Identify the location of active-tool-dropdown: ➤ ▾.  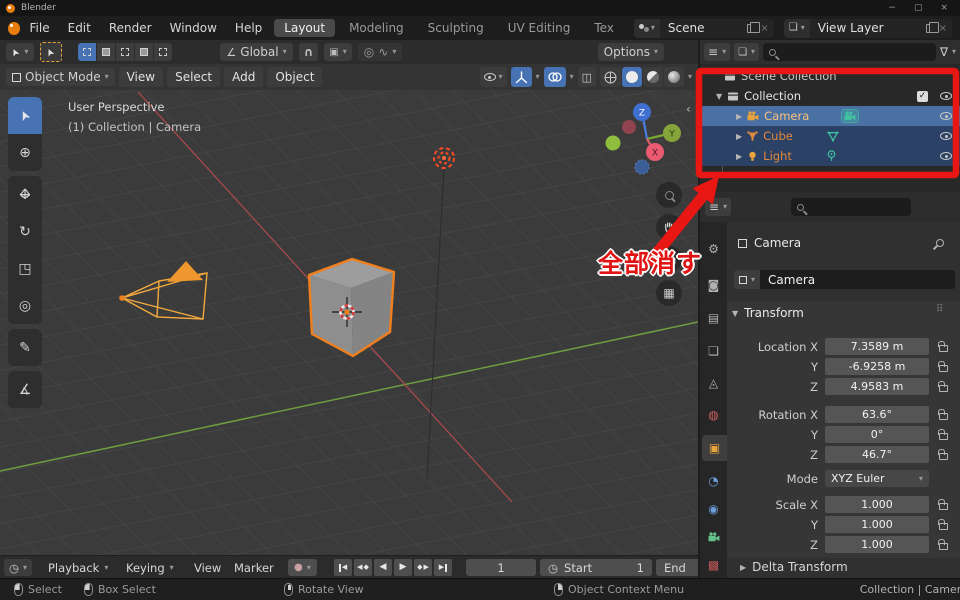
(20, 52).